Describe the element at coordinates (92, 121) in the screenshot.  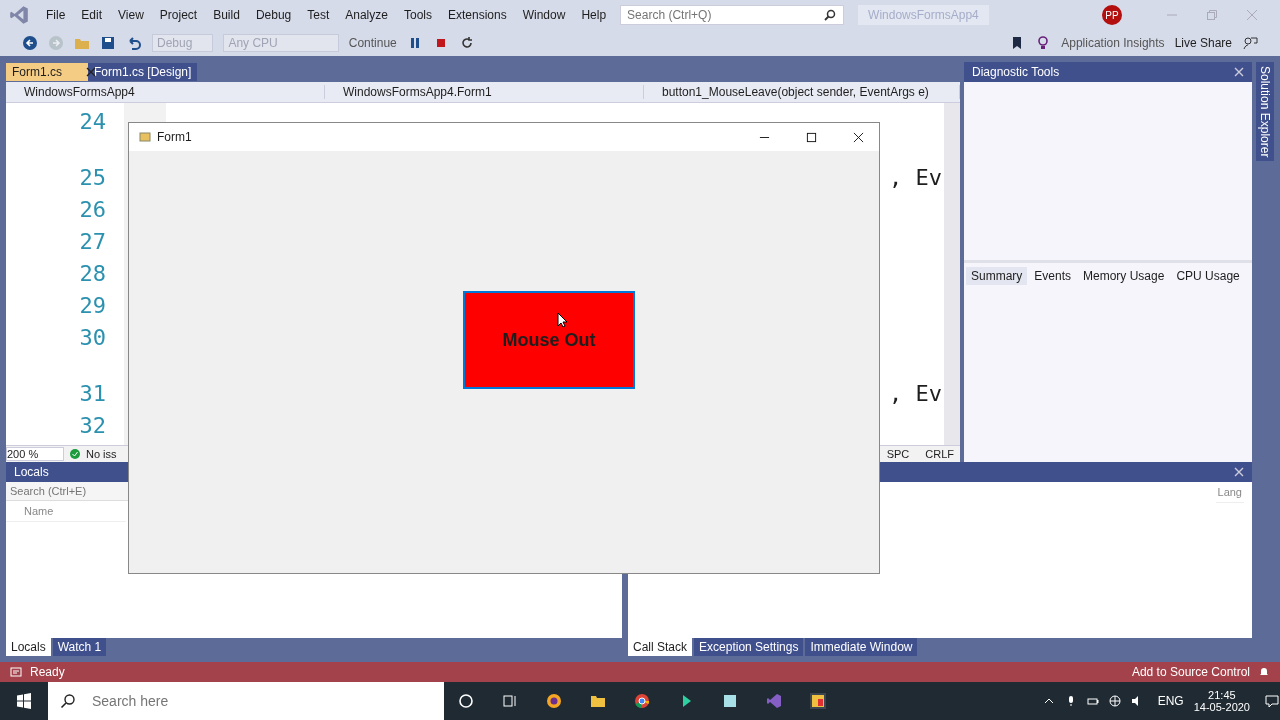
I see `line-number: 24` at that location.